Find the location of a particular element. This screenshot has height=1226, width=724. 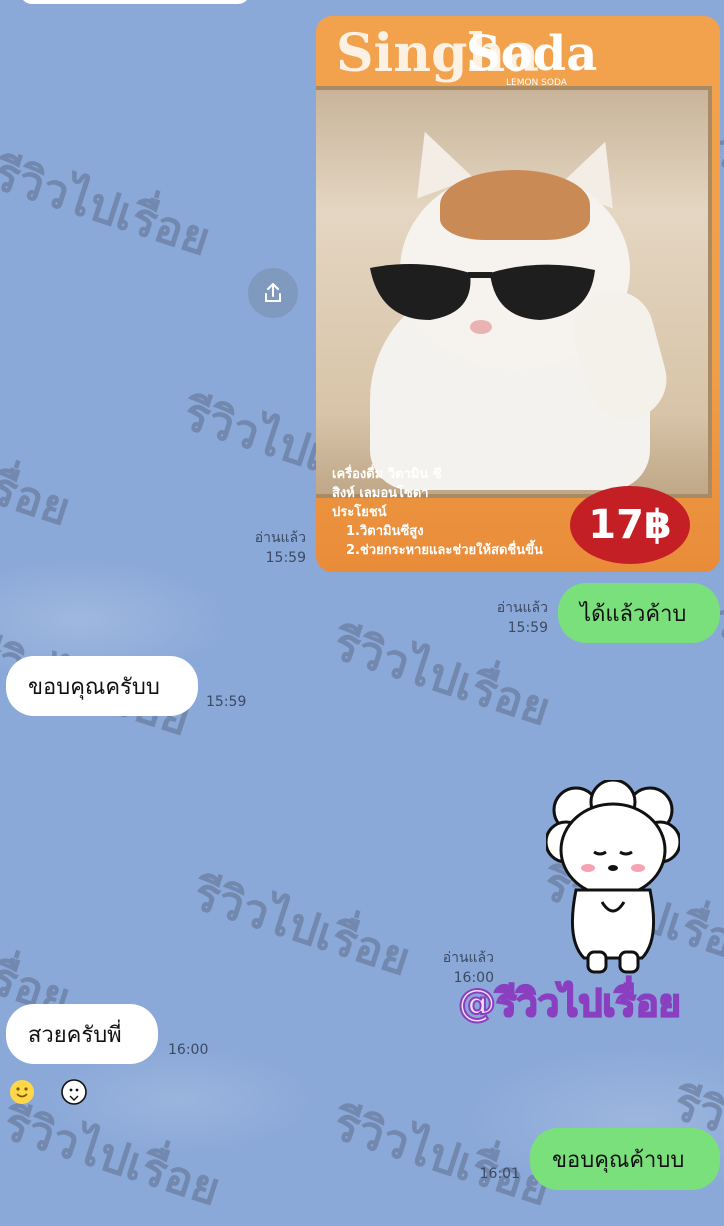

caption-line: สิงห์ เลมอนโซดา is located at coordinates (380, 493).